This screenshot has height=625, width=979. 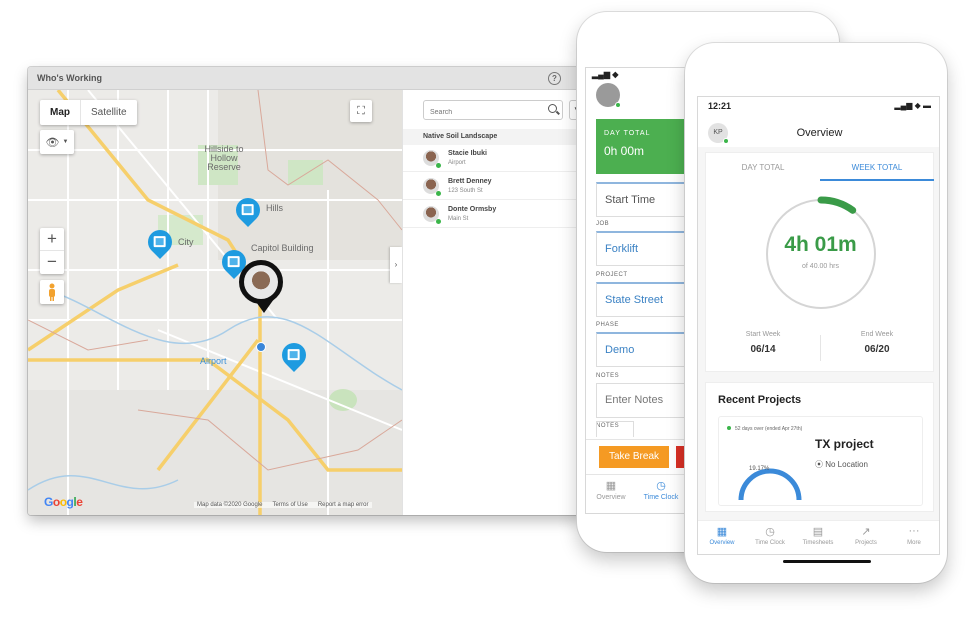 What do you see at coordinates (764, 429) in the screenshot?
I see `project-status: 52 days over (ended Apr 27th)` at bounding box center [764, 429].